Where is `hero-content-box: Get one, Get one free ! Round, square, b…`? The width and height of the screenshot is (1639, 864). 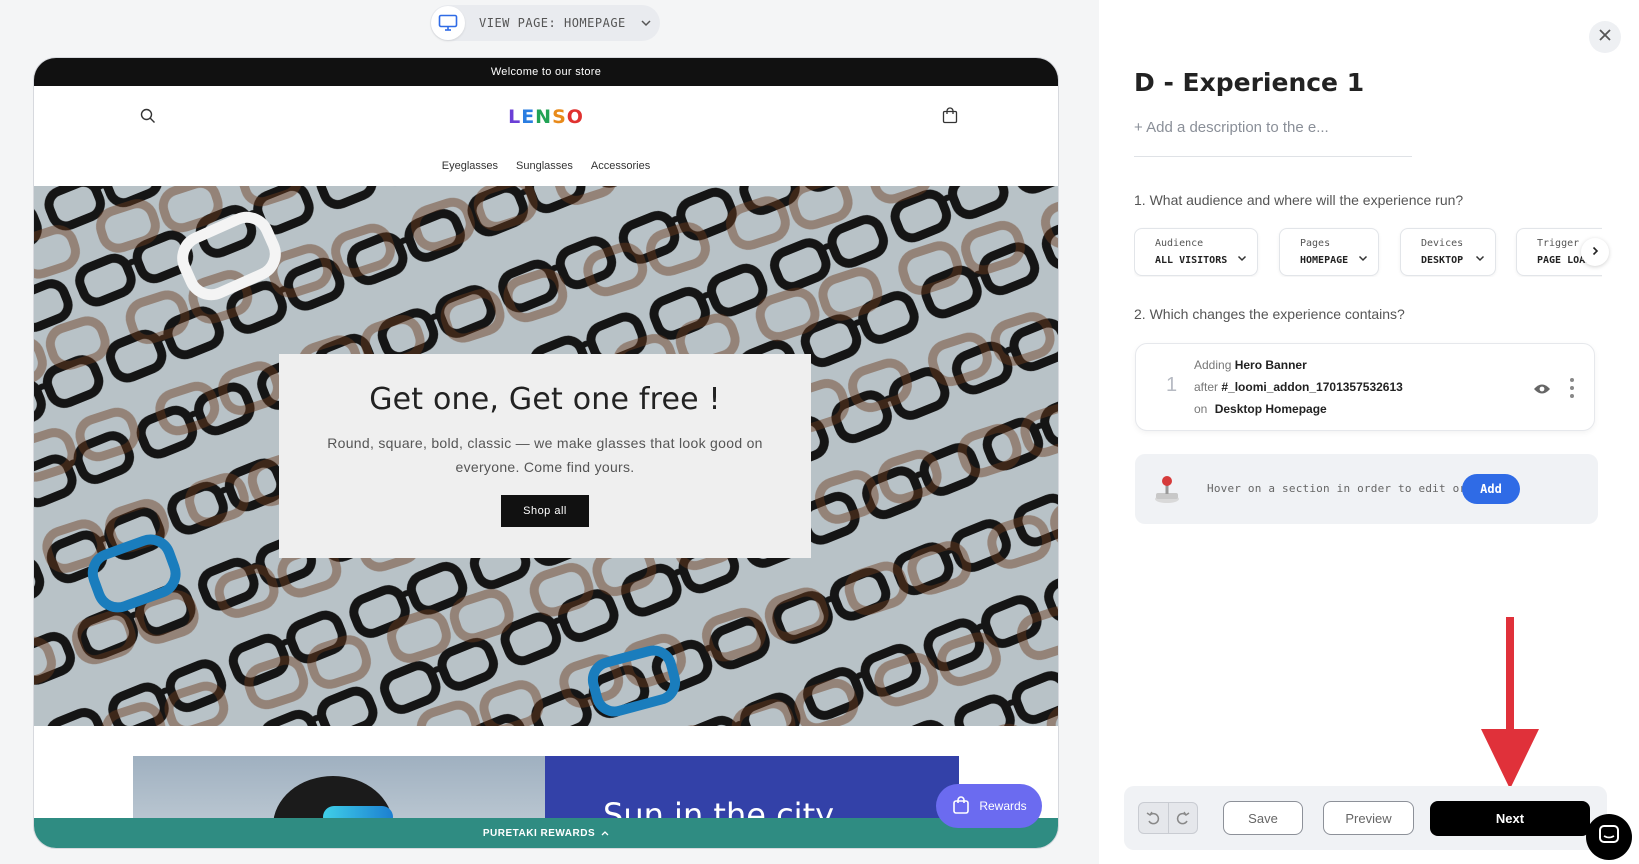
hero-content-box: Get one, Get one free ! Round, square, b… is located at coordinates (545, 456).